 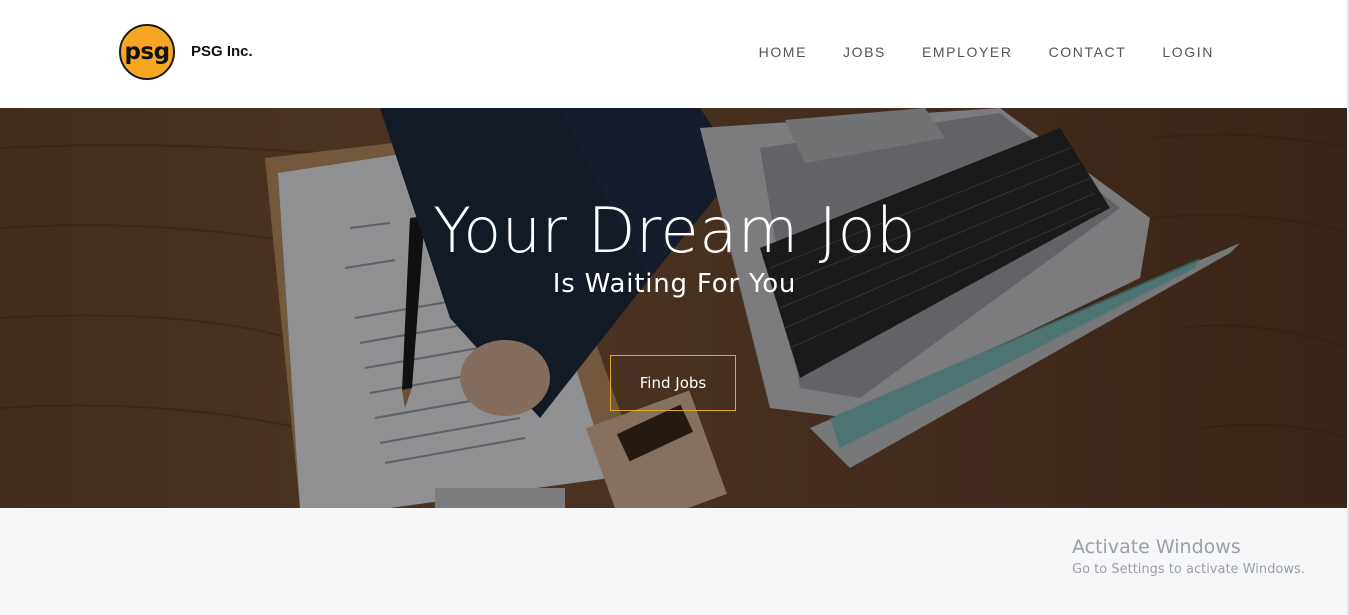 What do you see at coordinates (673, 383) in the screenshot?
I see `find-jobs-button: Find Jobs` at bounding box center [673, 383].